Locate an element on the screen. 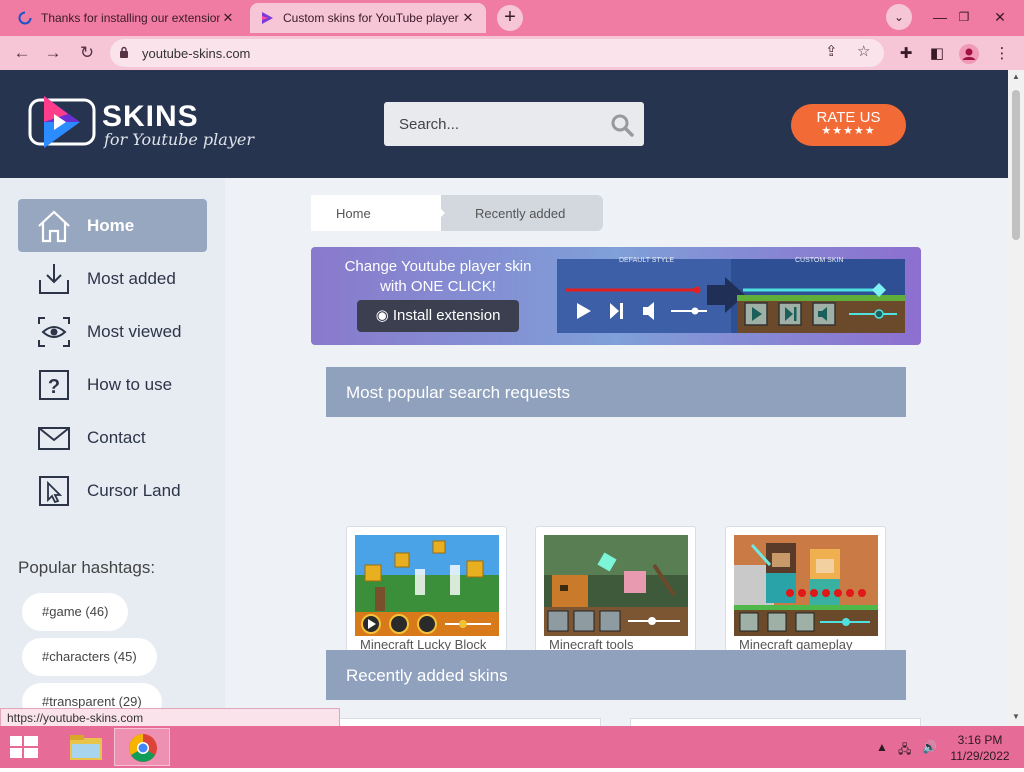 This screenshot has width=1024, height=772. scroll-up-arrow-icon: ▲ is located at coordinates (1016, 76).